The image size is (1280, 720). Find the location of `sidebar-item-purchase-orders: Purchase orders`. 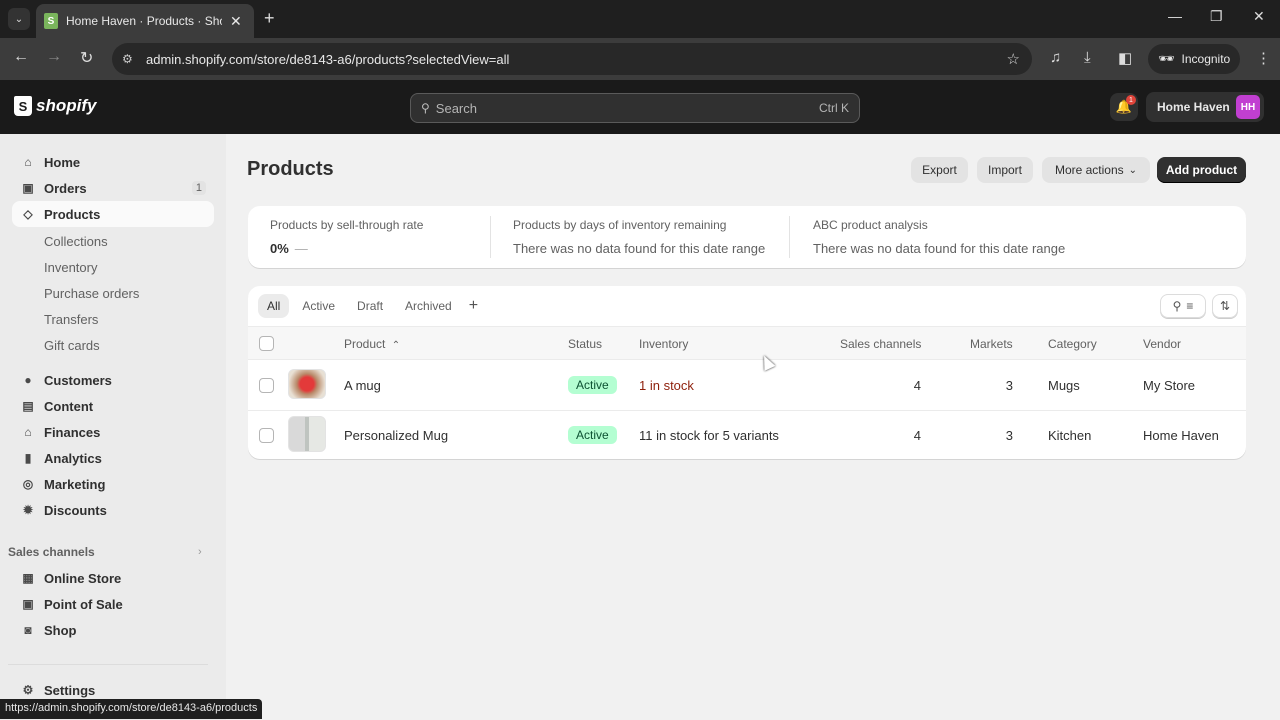

sidebar-item-purchase-orders: Purchase orders is located at coordinates (91, 293).